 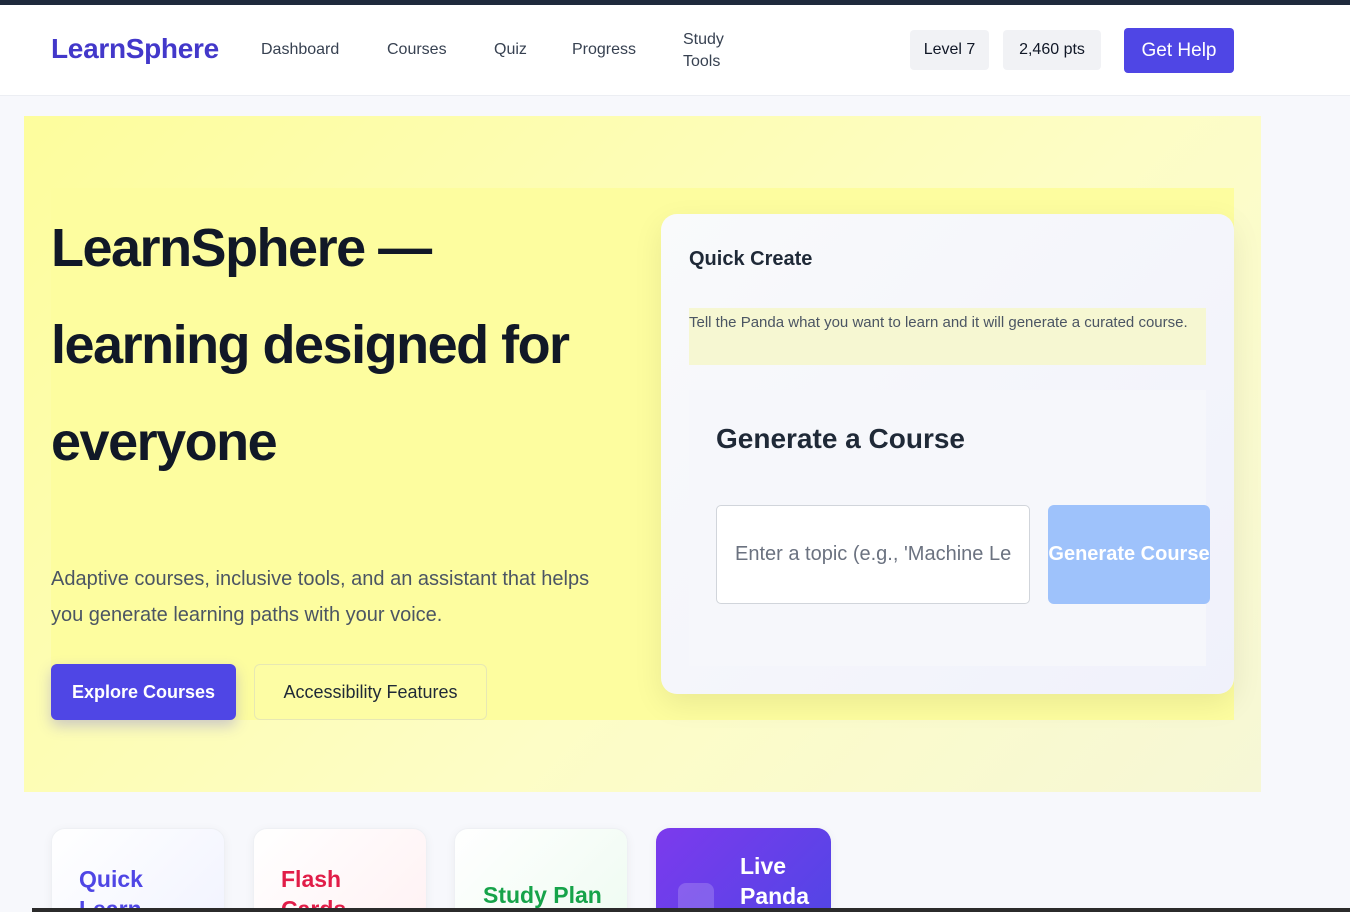 What do you see at coordinates (751, 259) in the screenshot?
I see `quick-create-title: Quick Create` at bounding box center [751, 259].